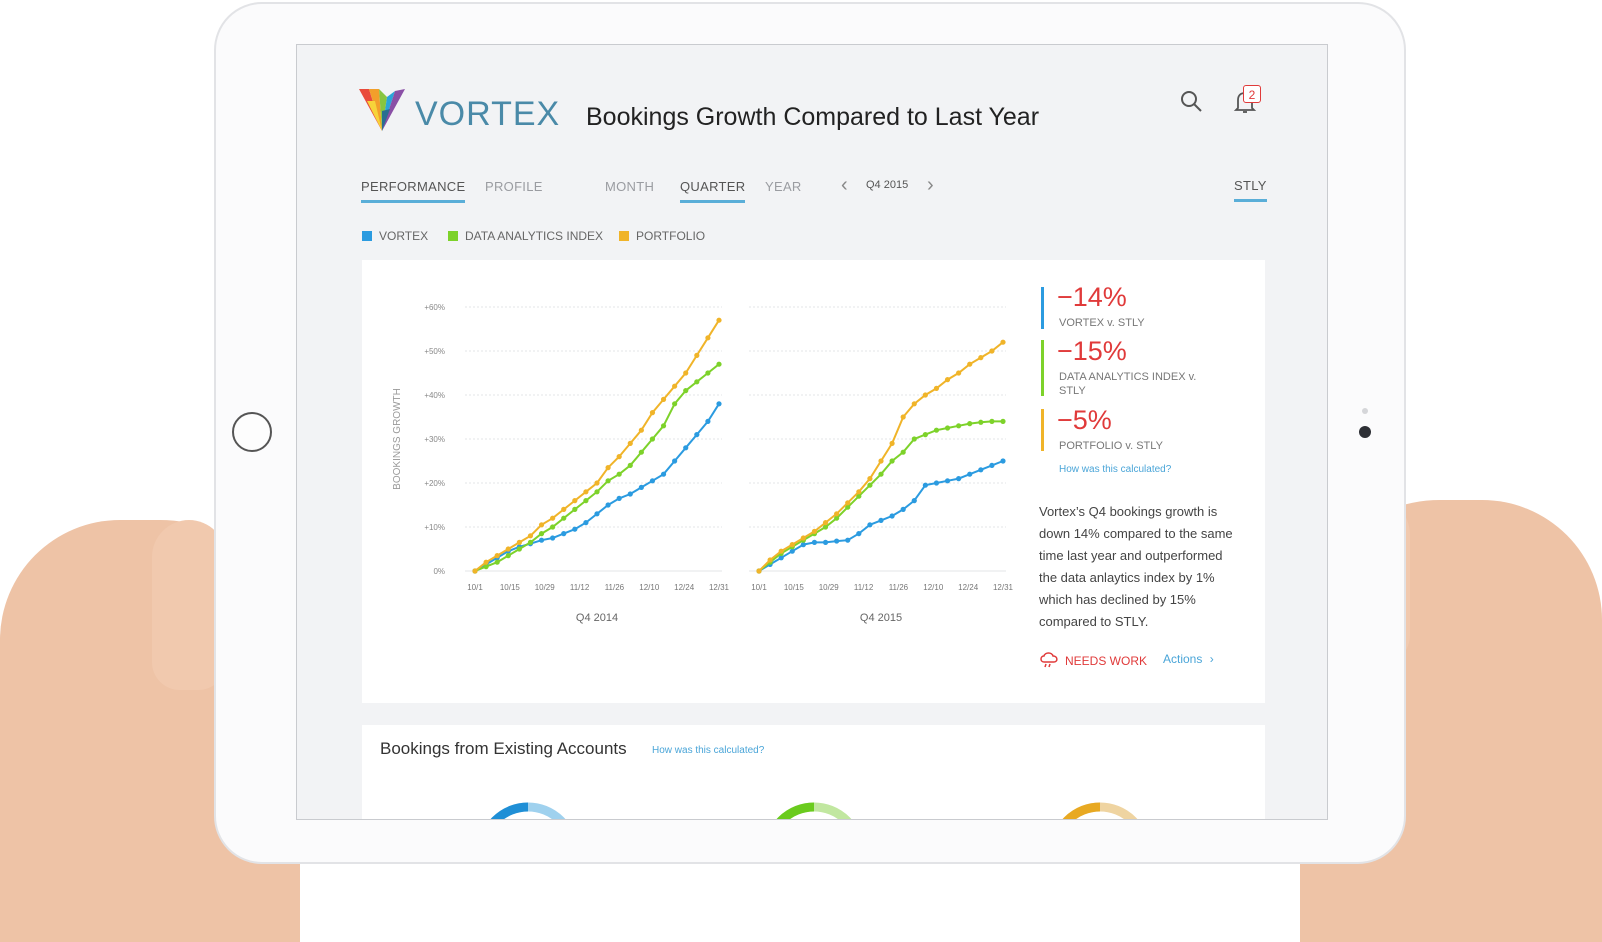 Image resolution: width=1602 pixels, height=942 pixels. Describe the element at coordinates (434, 395) in the screenshot. I see `y-tick-label: +40%` at that location.